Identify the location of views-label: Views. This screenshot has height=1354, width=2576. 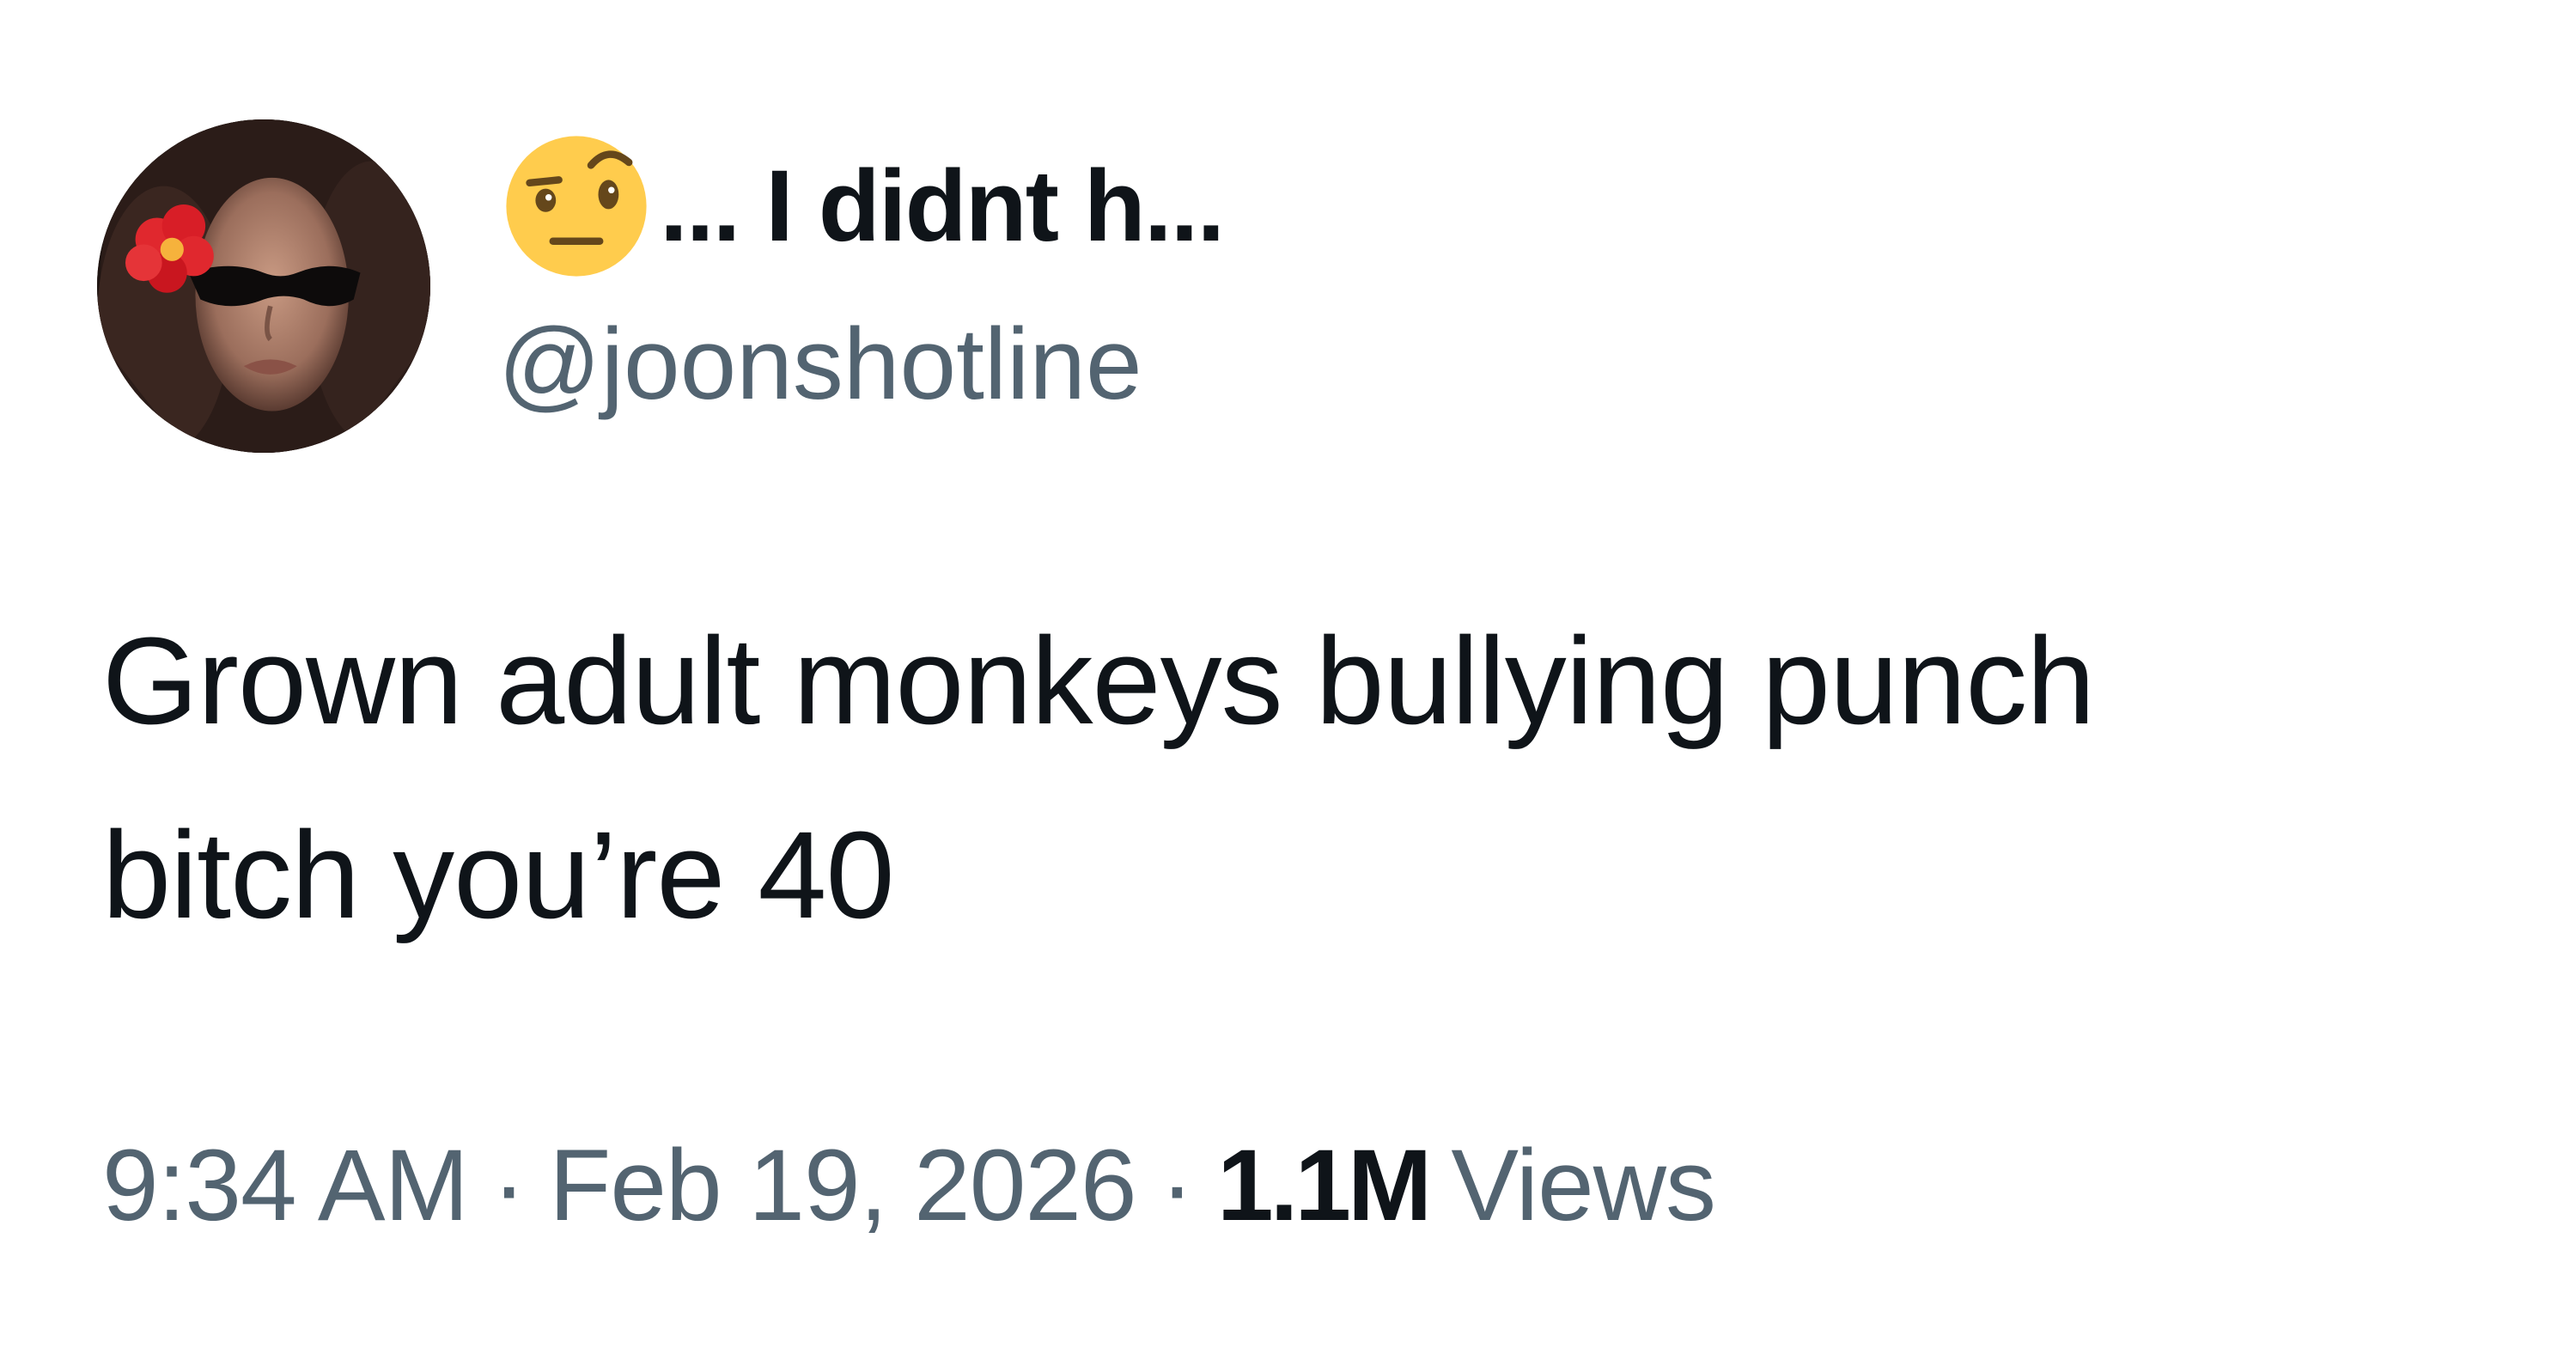
(1583, 1185).